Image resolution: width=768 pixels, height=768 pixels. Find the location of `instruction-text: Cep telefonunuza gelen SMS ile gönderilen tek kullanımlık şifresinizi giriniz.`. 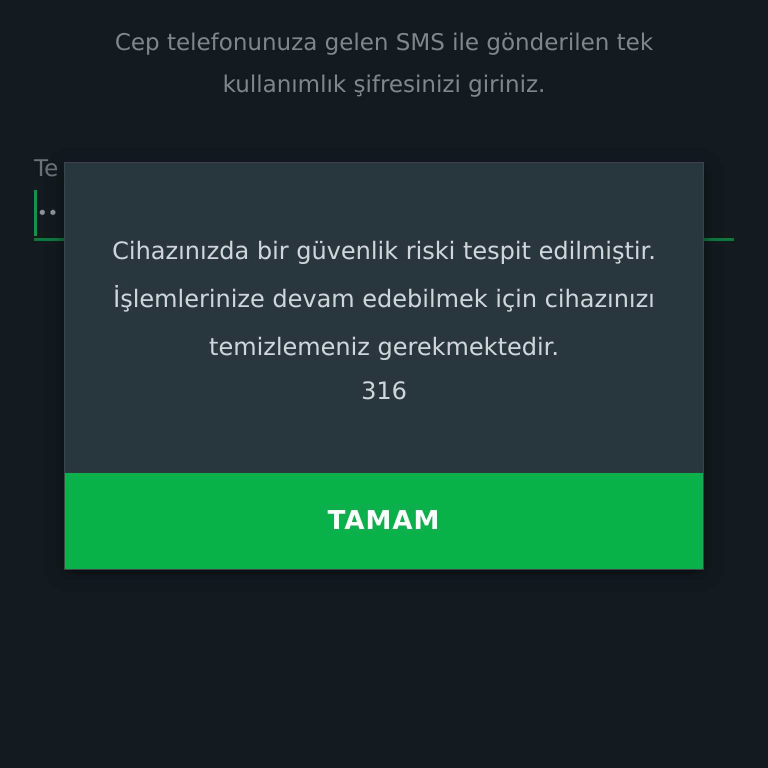

instruction-text: Cep telefonunuza gelen SMS ile gönderilen tek kullanımlık şifresinizi giriniz. is located at coordinates (384, 64).